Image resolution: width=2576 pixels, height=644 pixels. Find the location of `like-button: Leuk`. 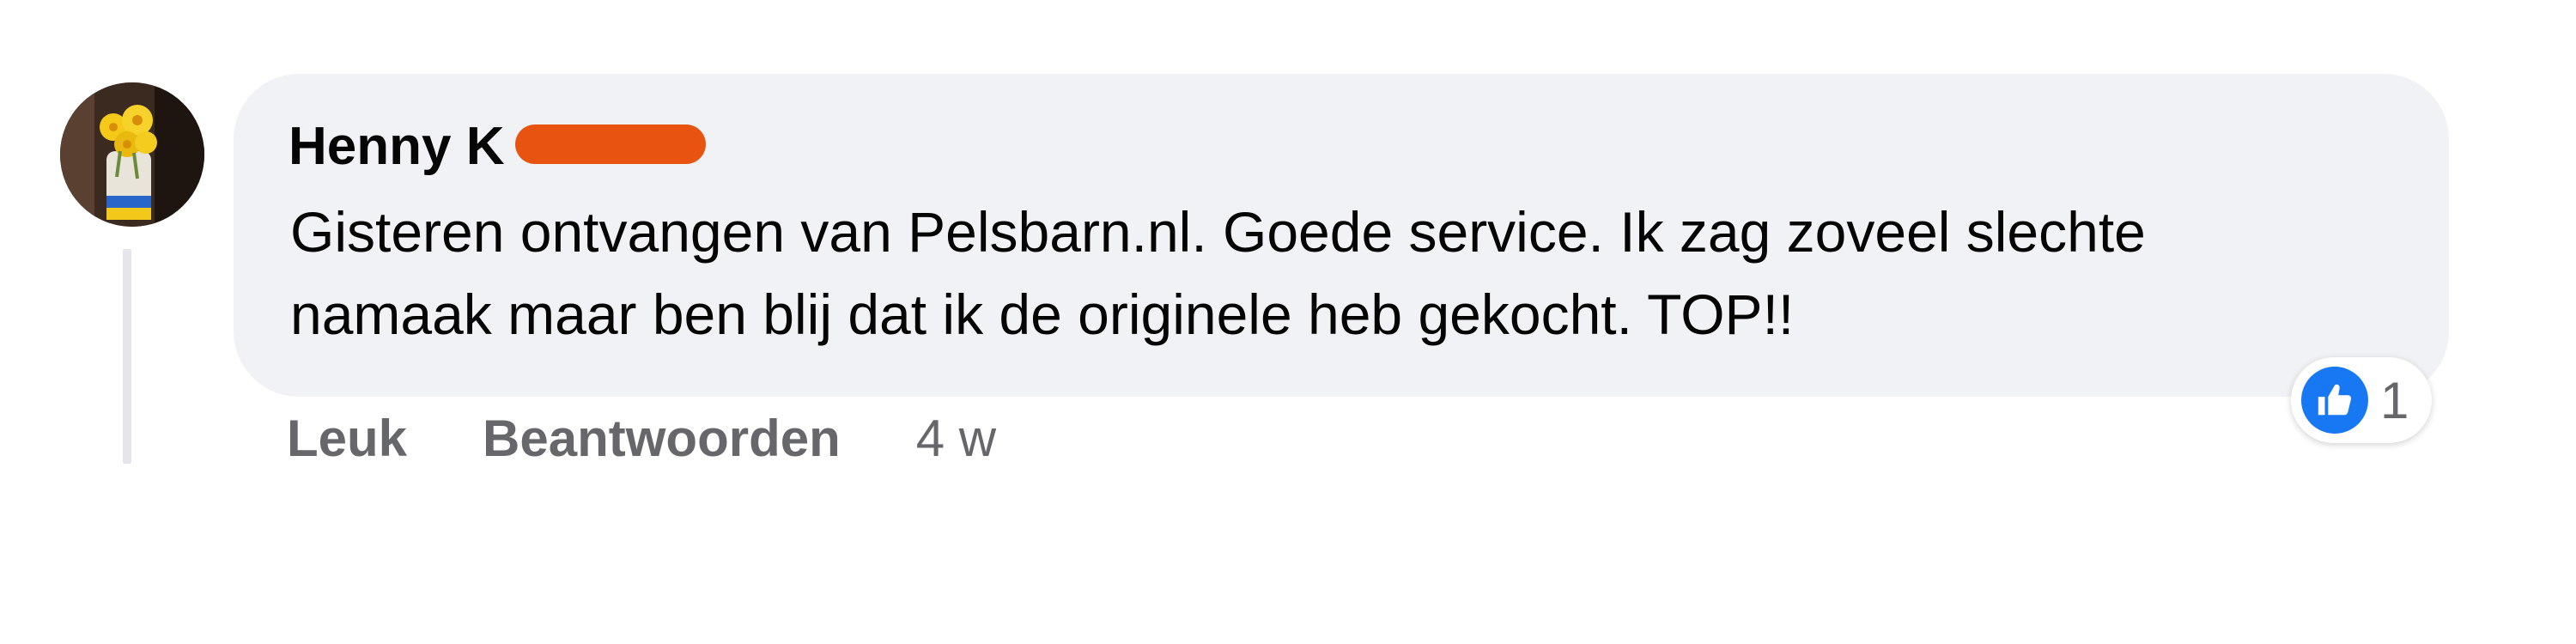

like-button: Leuk is located at coordinates (347, 439).